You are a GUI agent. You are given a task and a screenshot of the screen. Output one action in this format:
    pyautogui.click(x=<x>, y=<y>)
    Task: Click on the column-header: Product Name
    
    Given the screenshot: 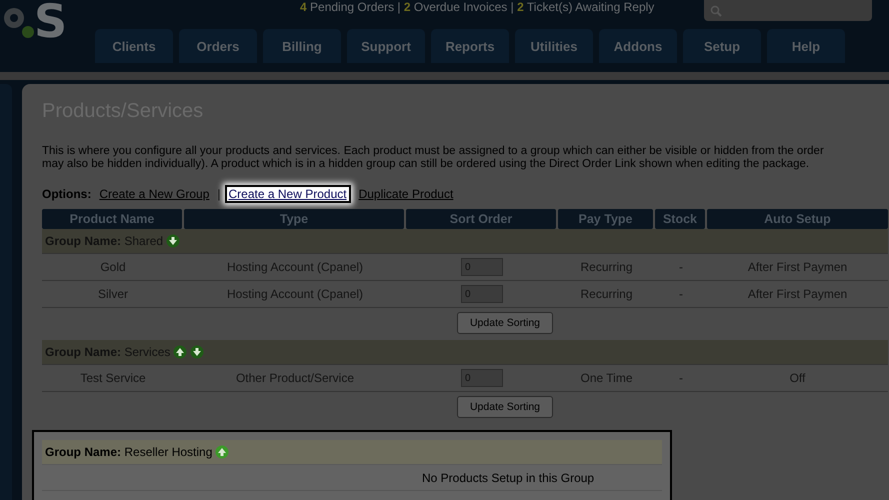 What is the action you would take?
    pyautogui.click(x=112, y=219)
    